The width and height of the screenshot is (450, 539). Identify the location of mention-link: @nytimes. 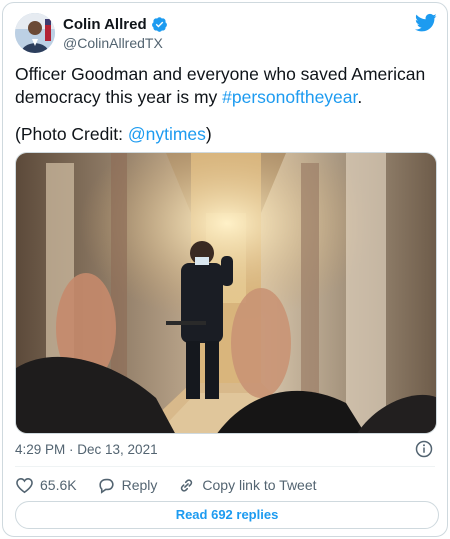
(167, 134).